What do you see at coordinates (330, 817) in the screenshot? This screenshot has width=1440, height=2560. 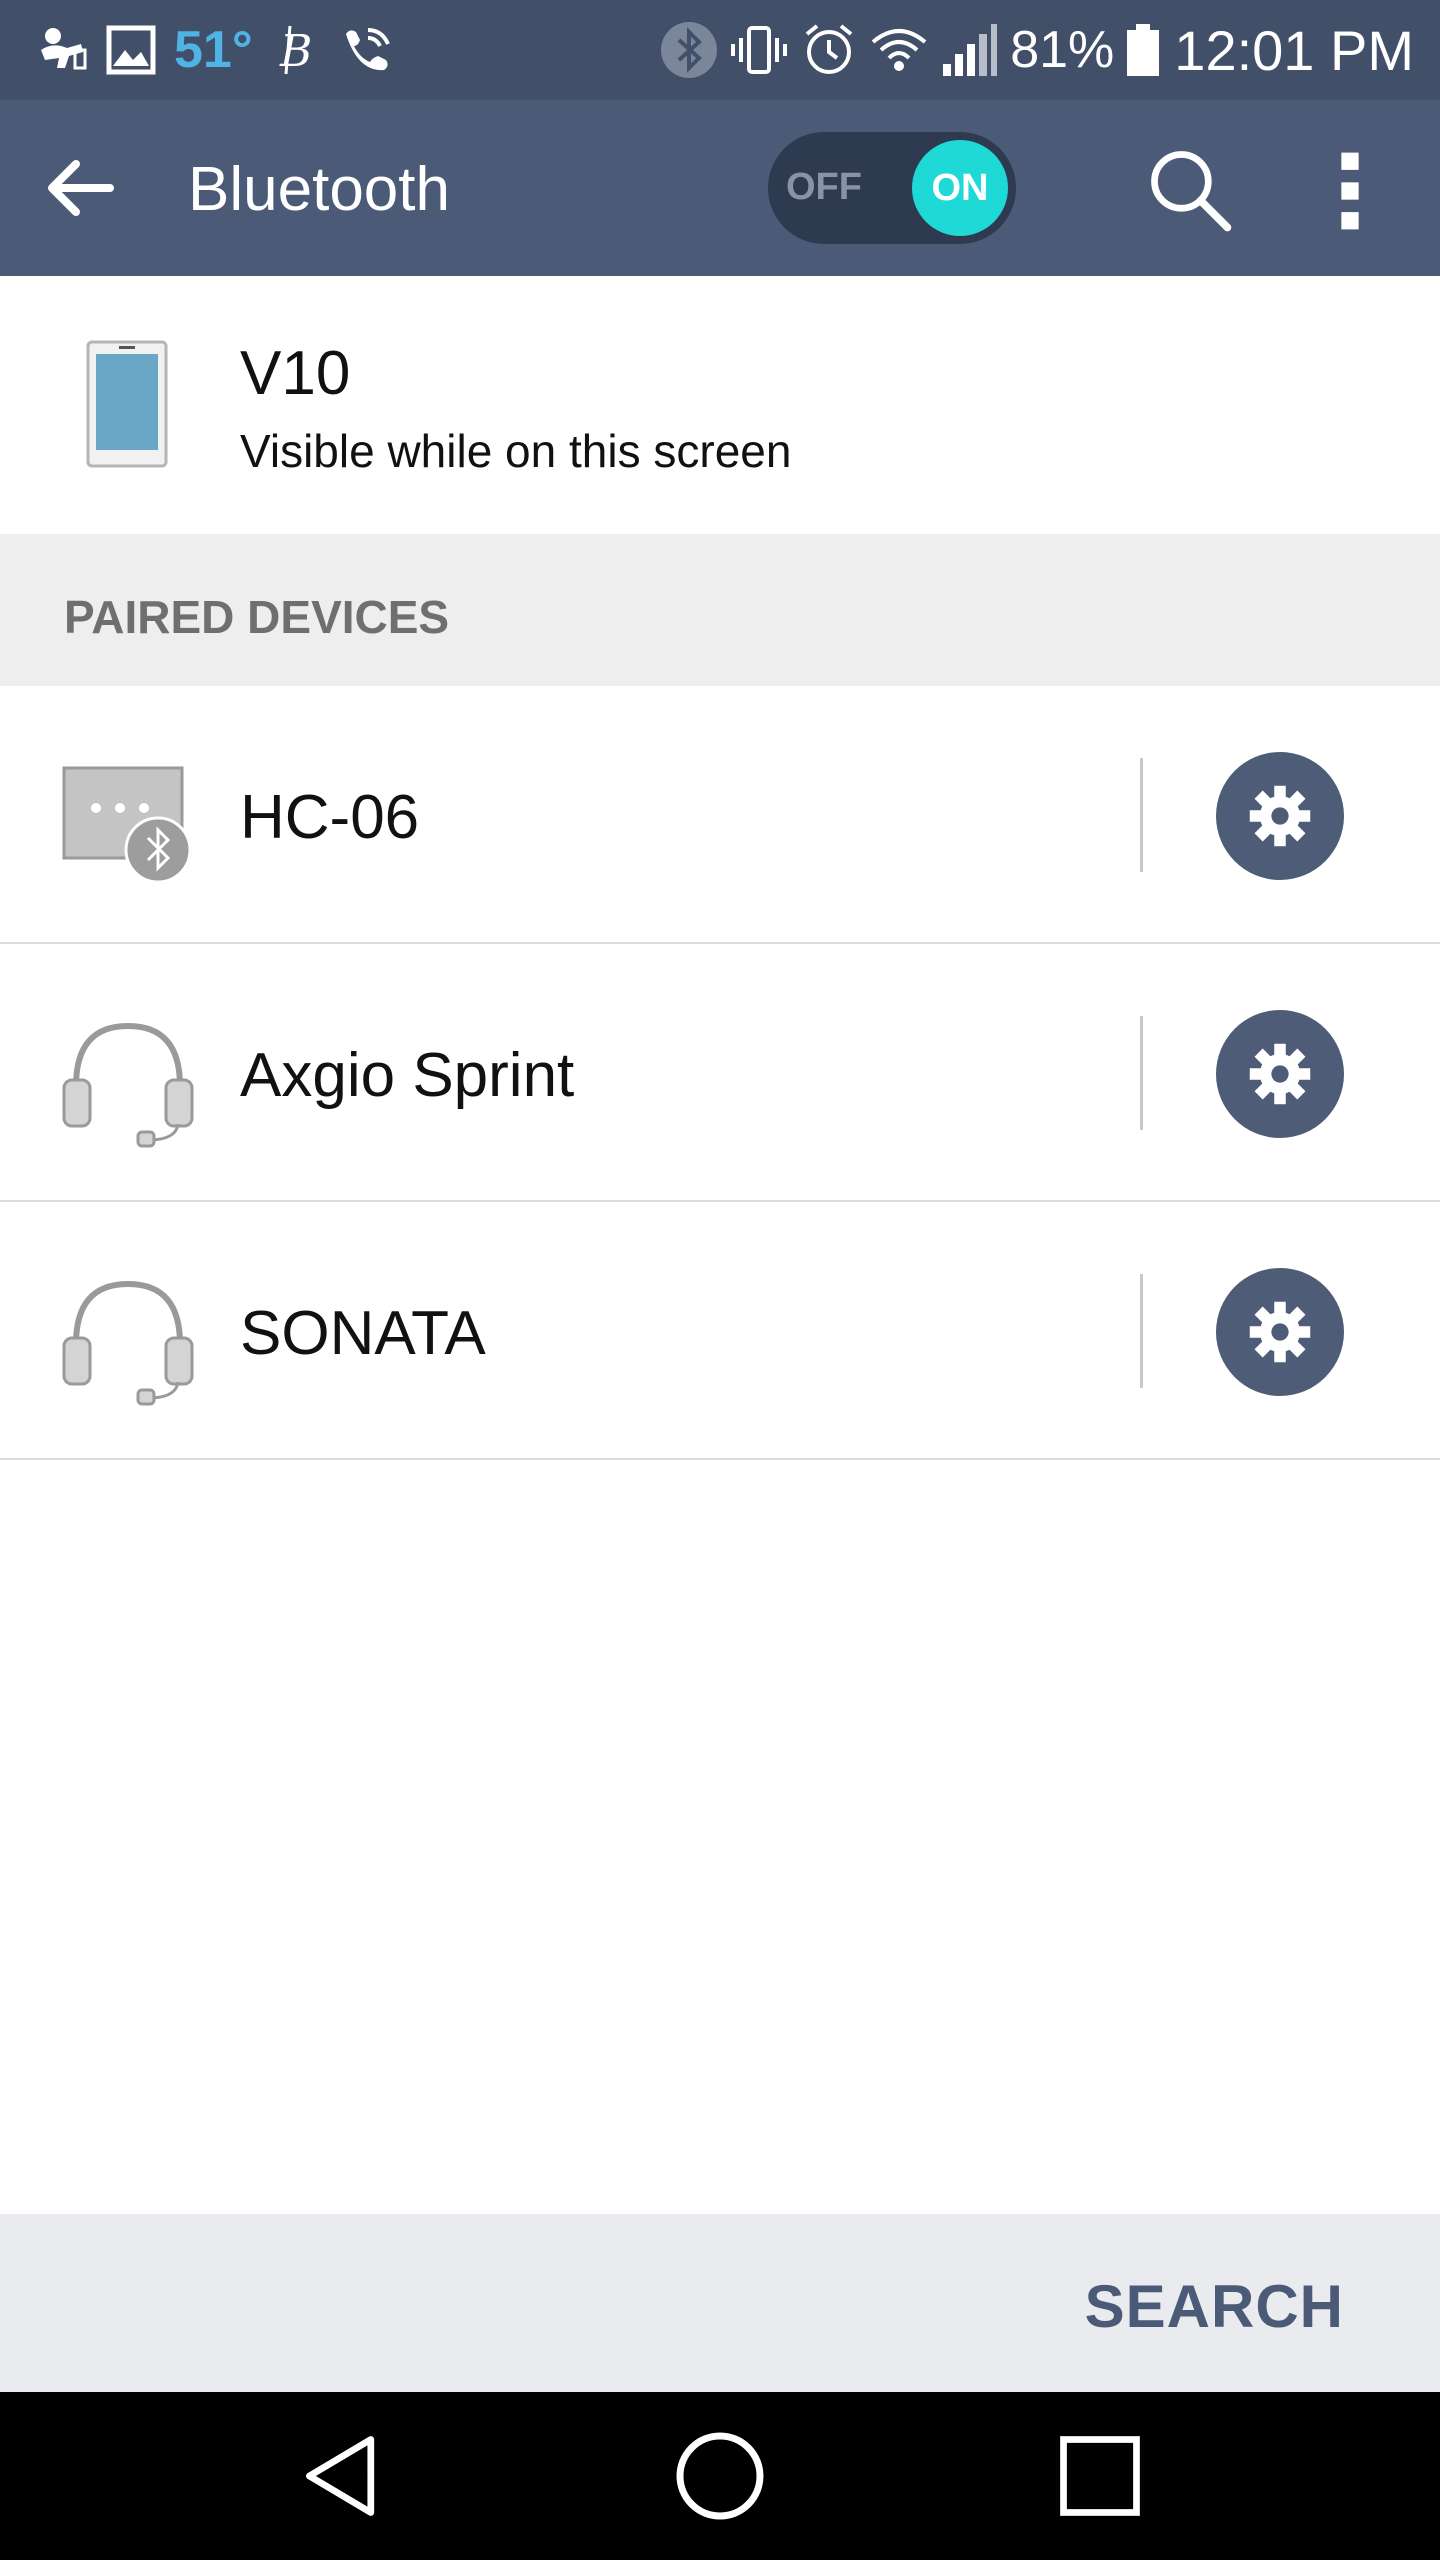 I see `device-name: HC-06` at bounding box center [330, 817].